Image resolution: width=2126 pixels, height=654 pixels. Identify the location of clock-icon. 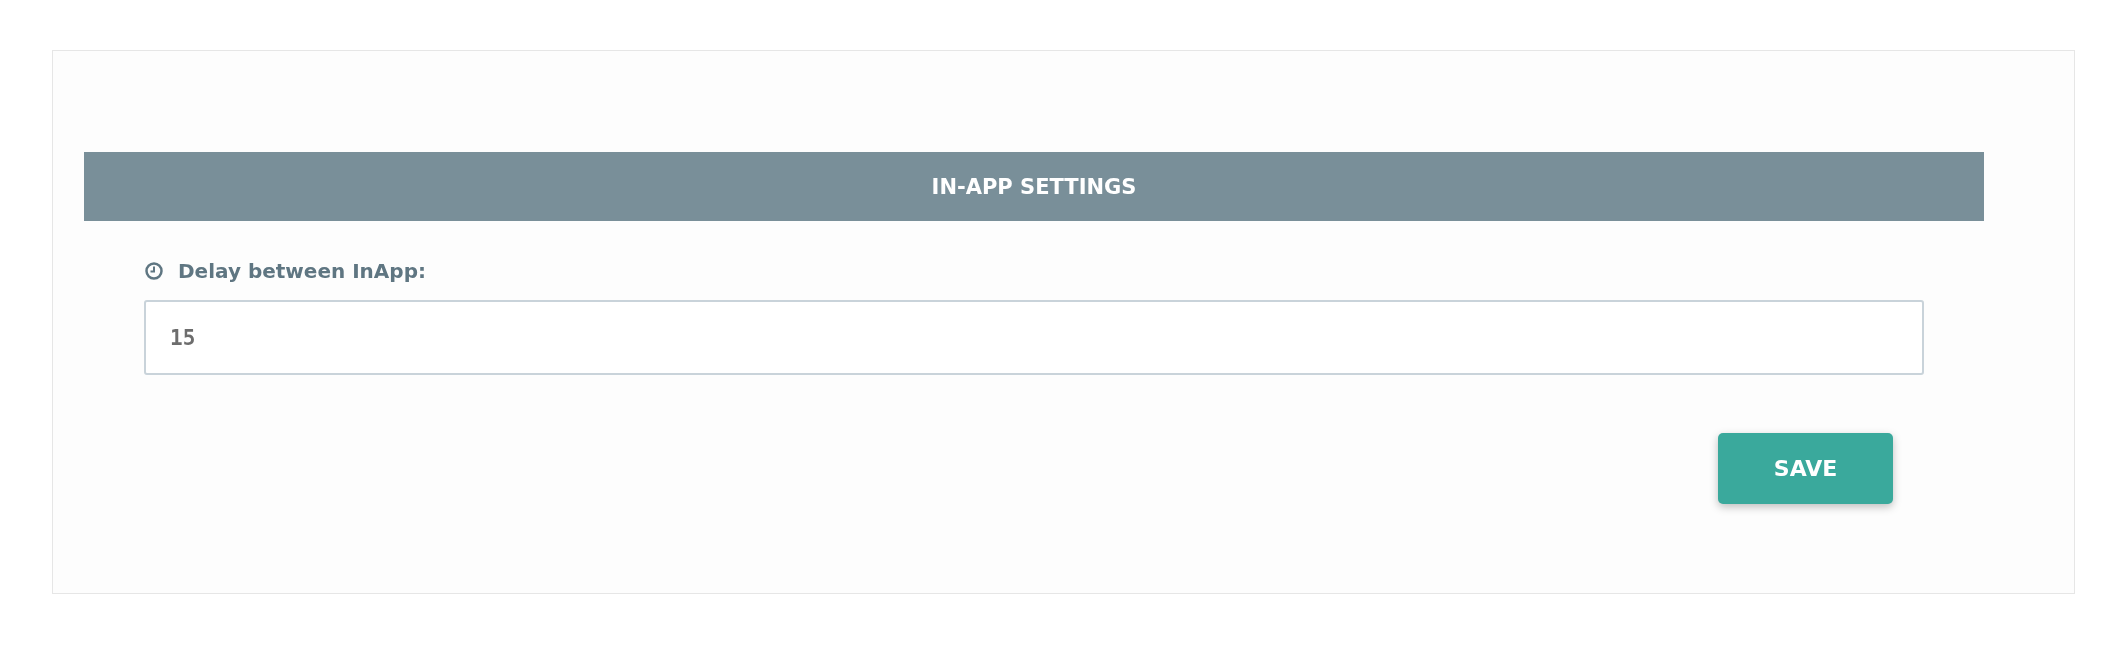
(154, 271).